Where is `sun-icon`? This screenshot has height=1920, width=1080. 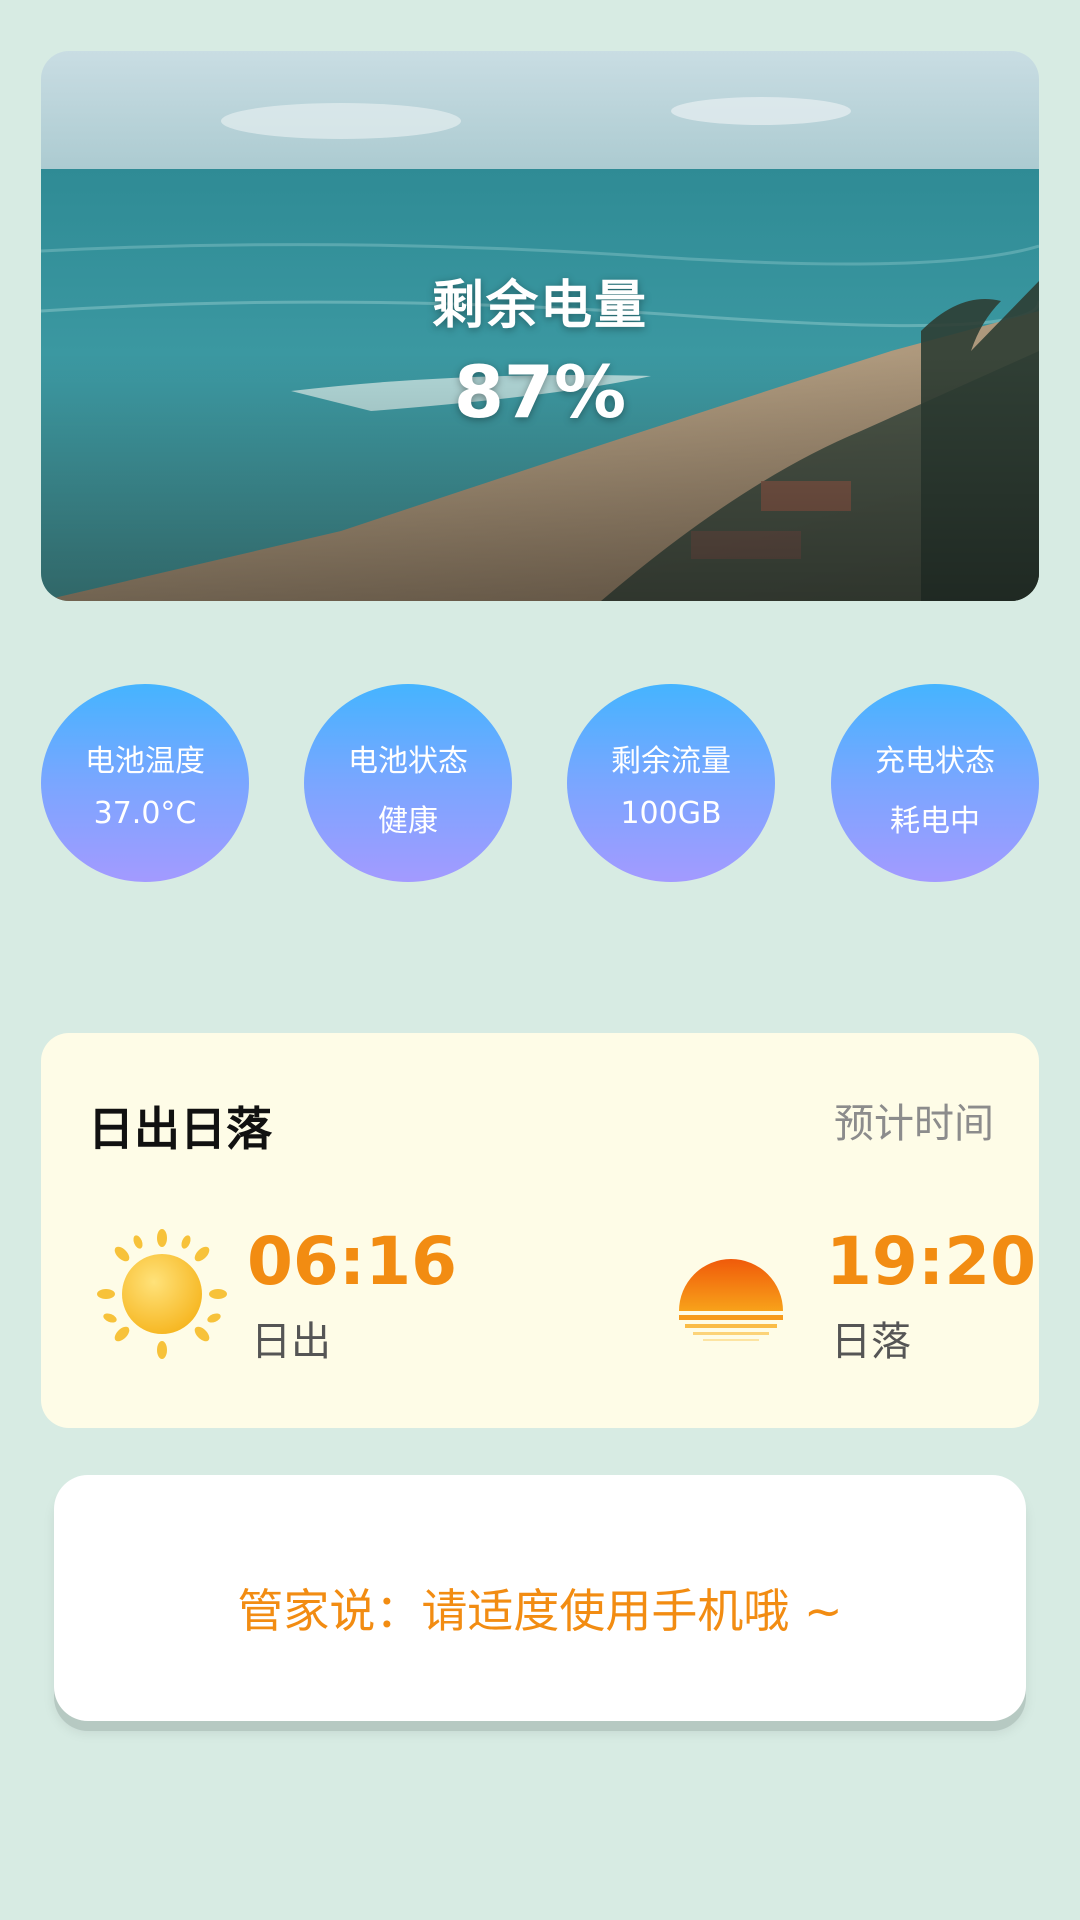
sun-icon is located at coordinates (162, 1294).